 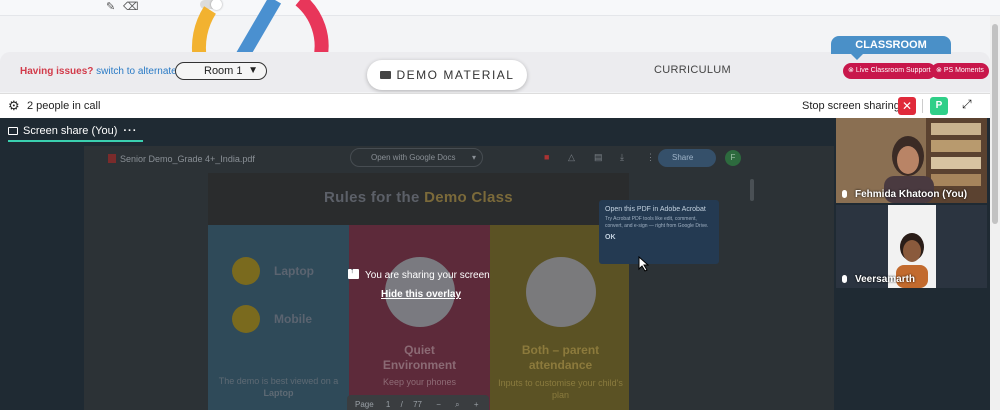 I want to click on attendance-title-a: Both – parent, so click(x=560, y=350).